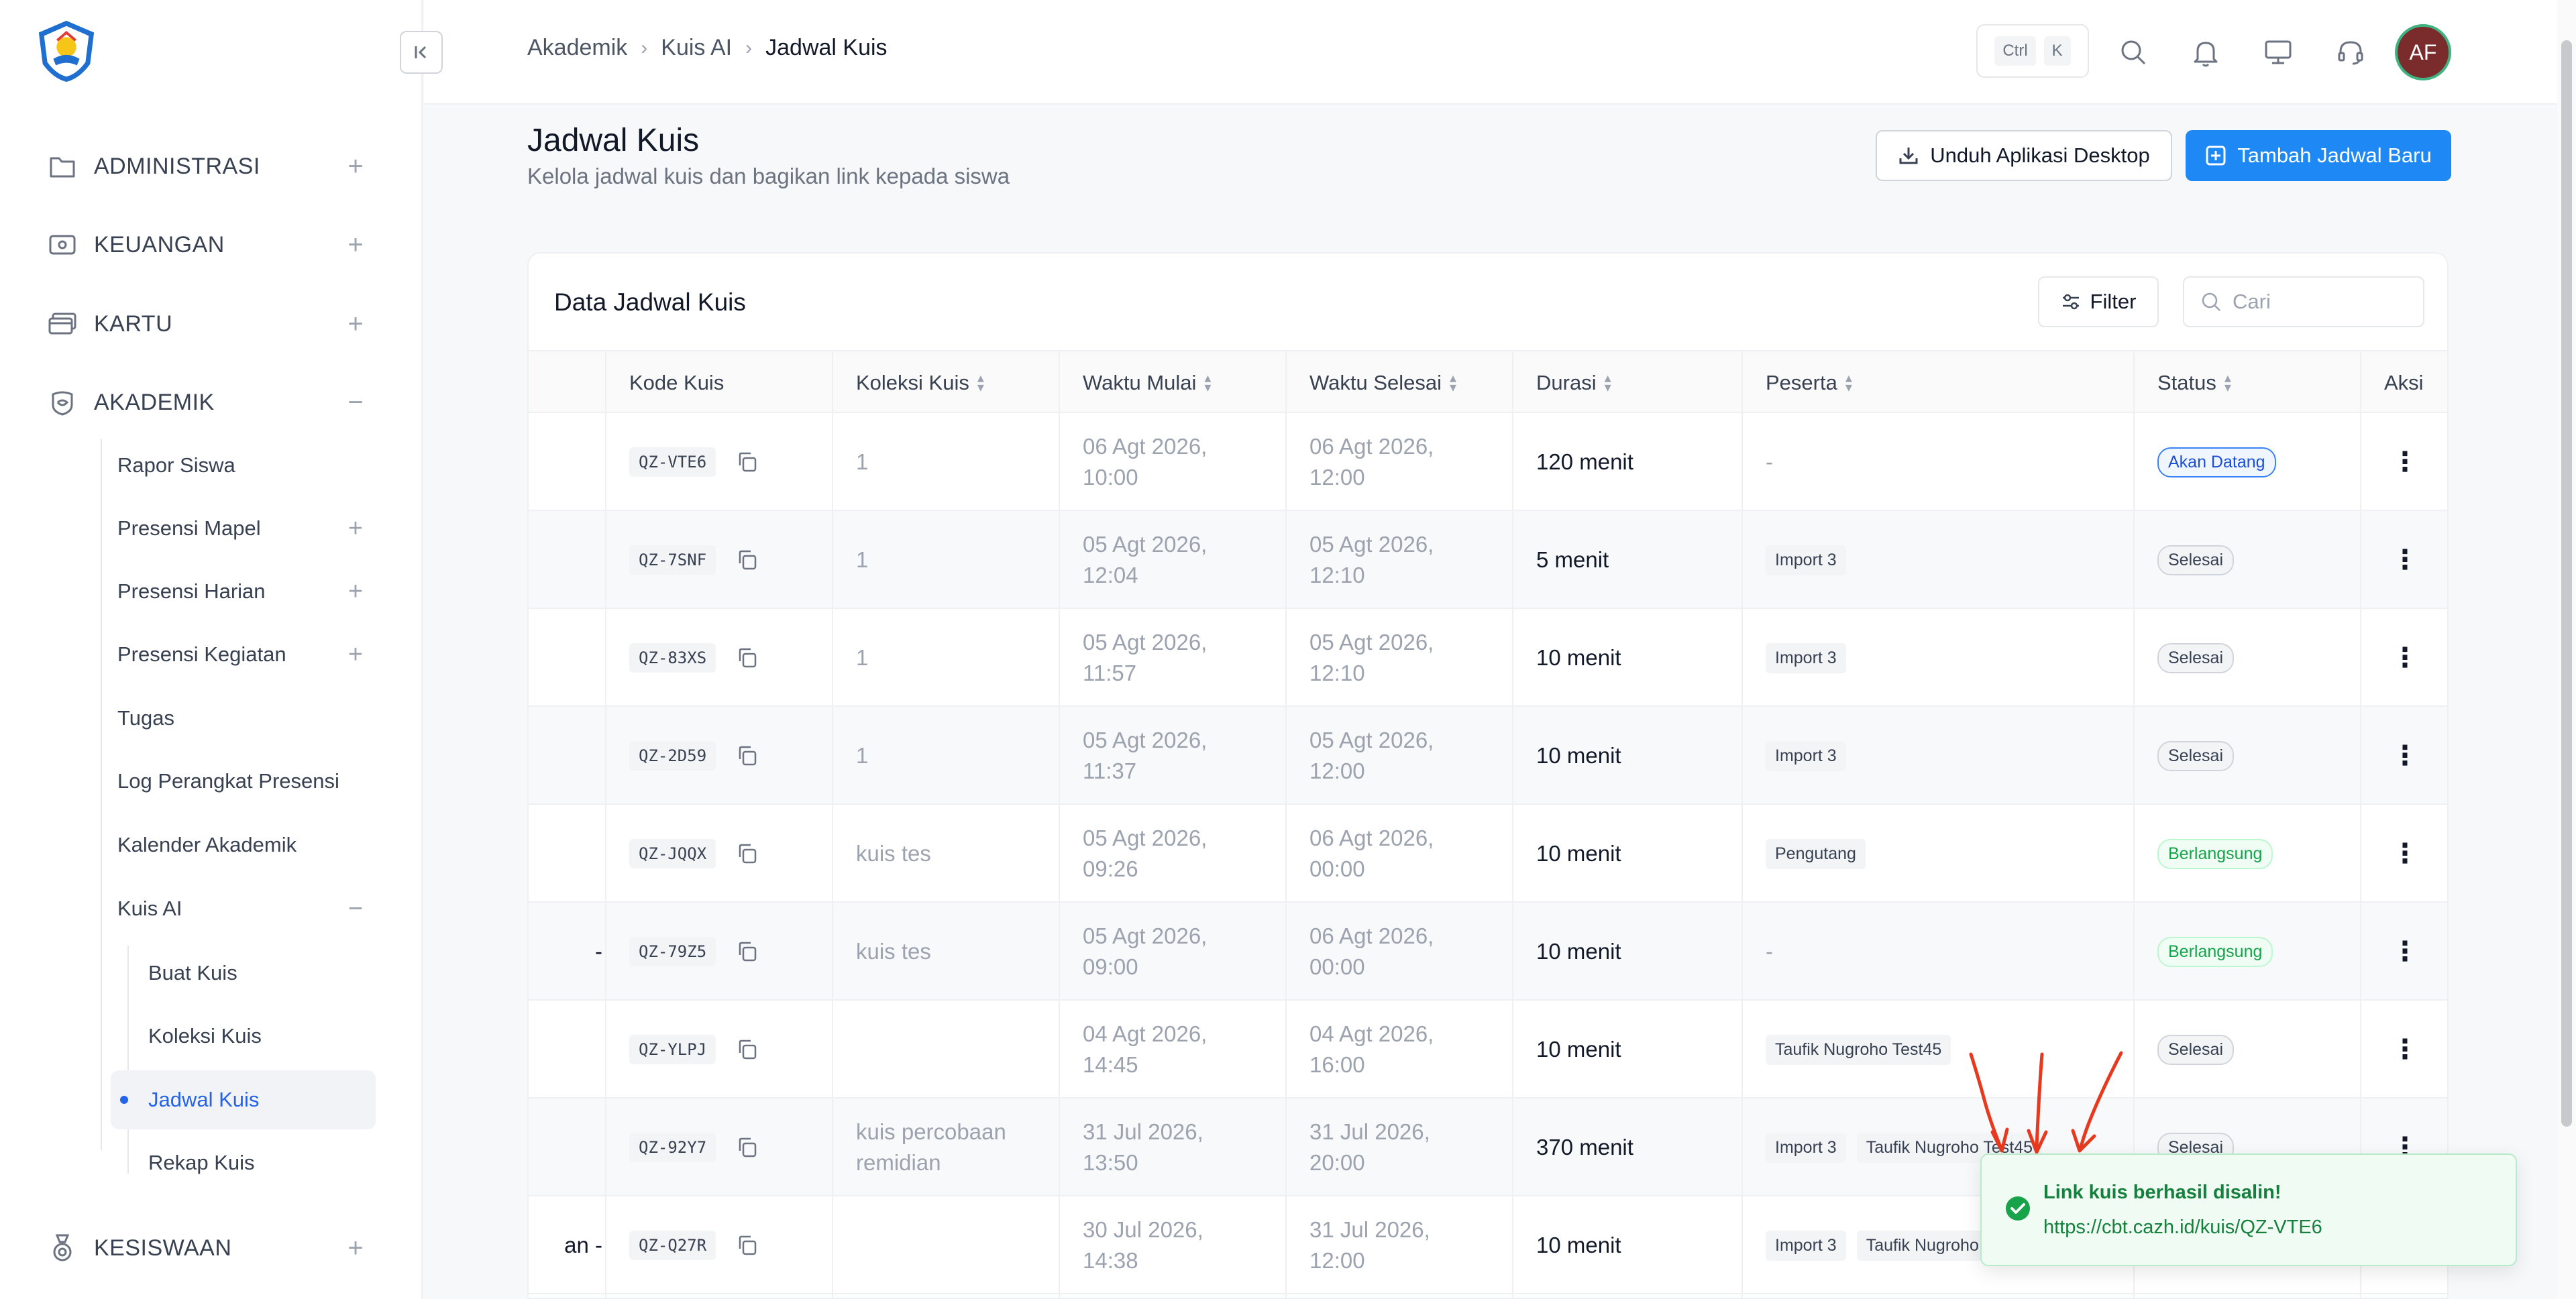 The width and height of the screenshot is (2576, 1299). Describe the element at coordinates (2206, 52) in the screenshot. I see `bell-icon` at that location.